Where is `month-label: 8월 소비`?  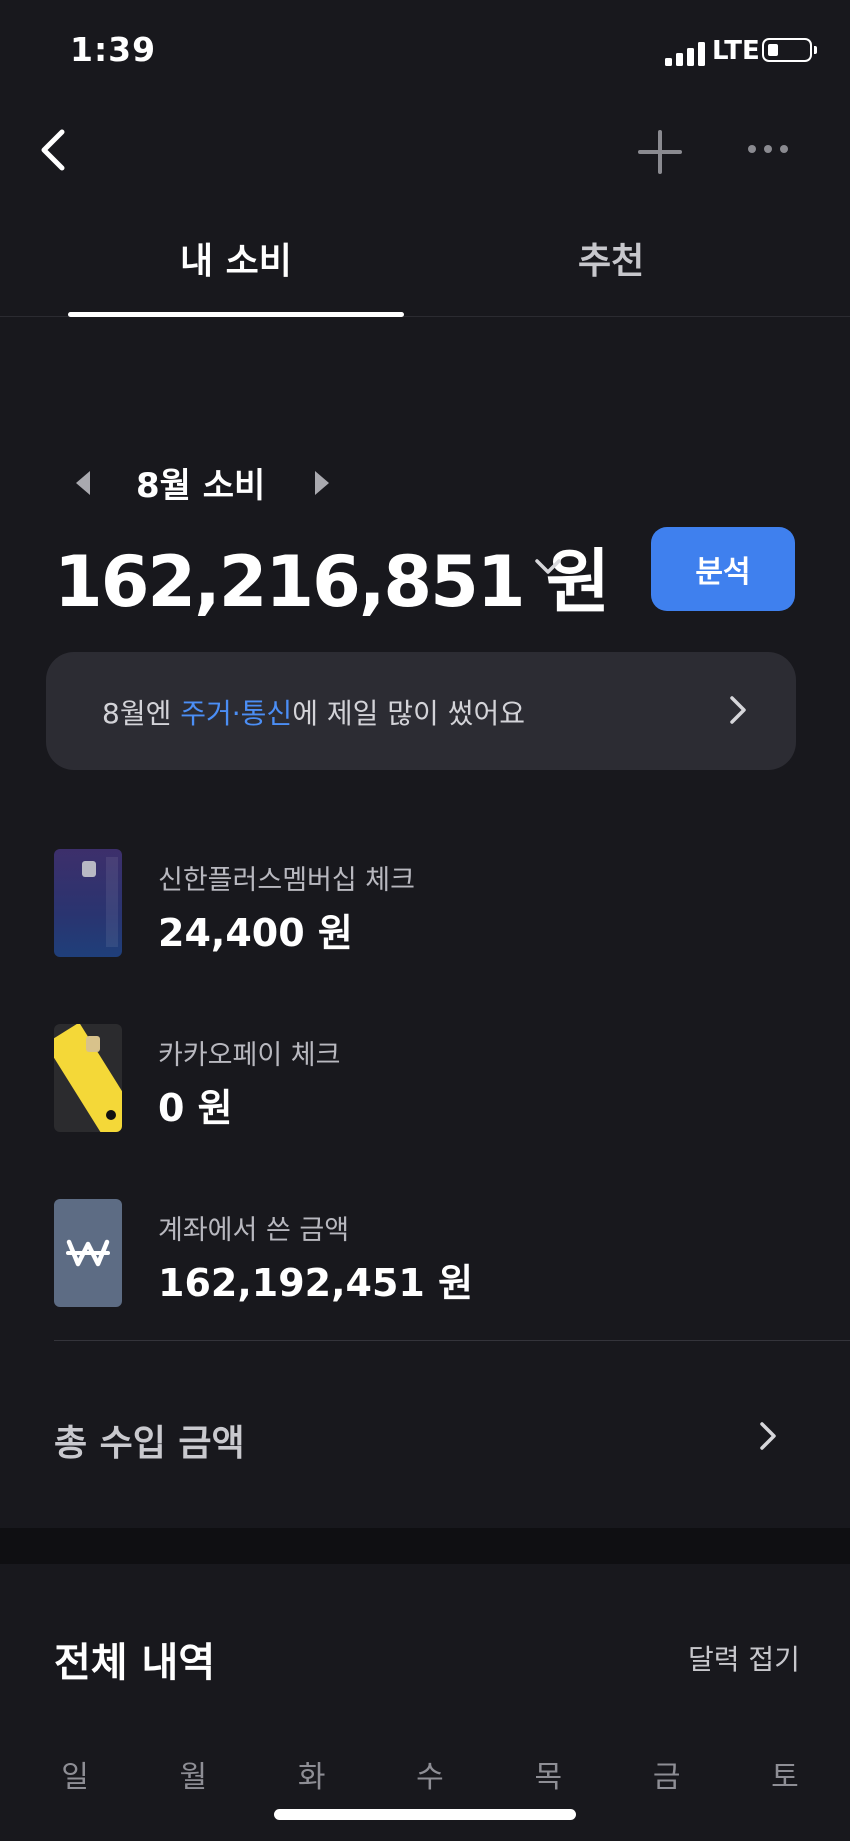 month-label: 8월 소비 is located at coordinates (201, 486).